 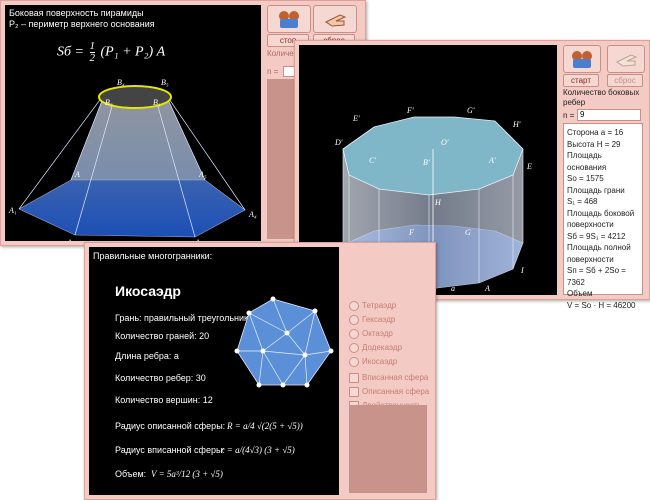 What do you see at coordinates (372, 160) in the screenshot?
I see `vertex-label: C'` at bounding box center [372, 160].